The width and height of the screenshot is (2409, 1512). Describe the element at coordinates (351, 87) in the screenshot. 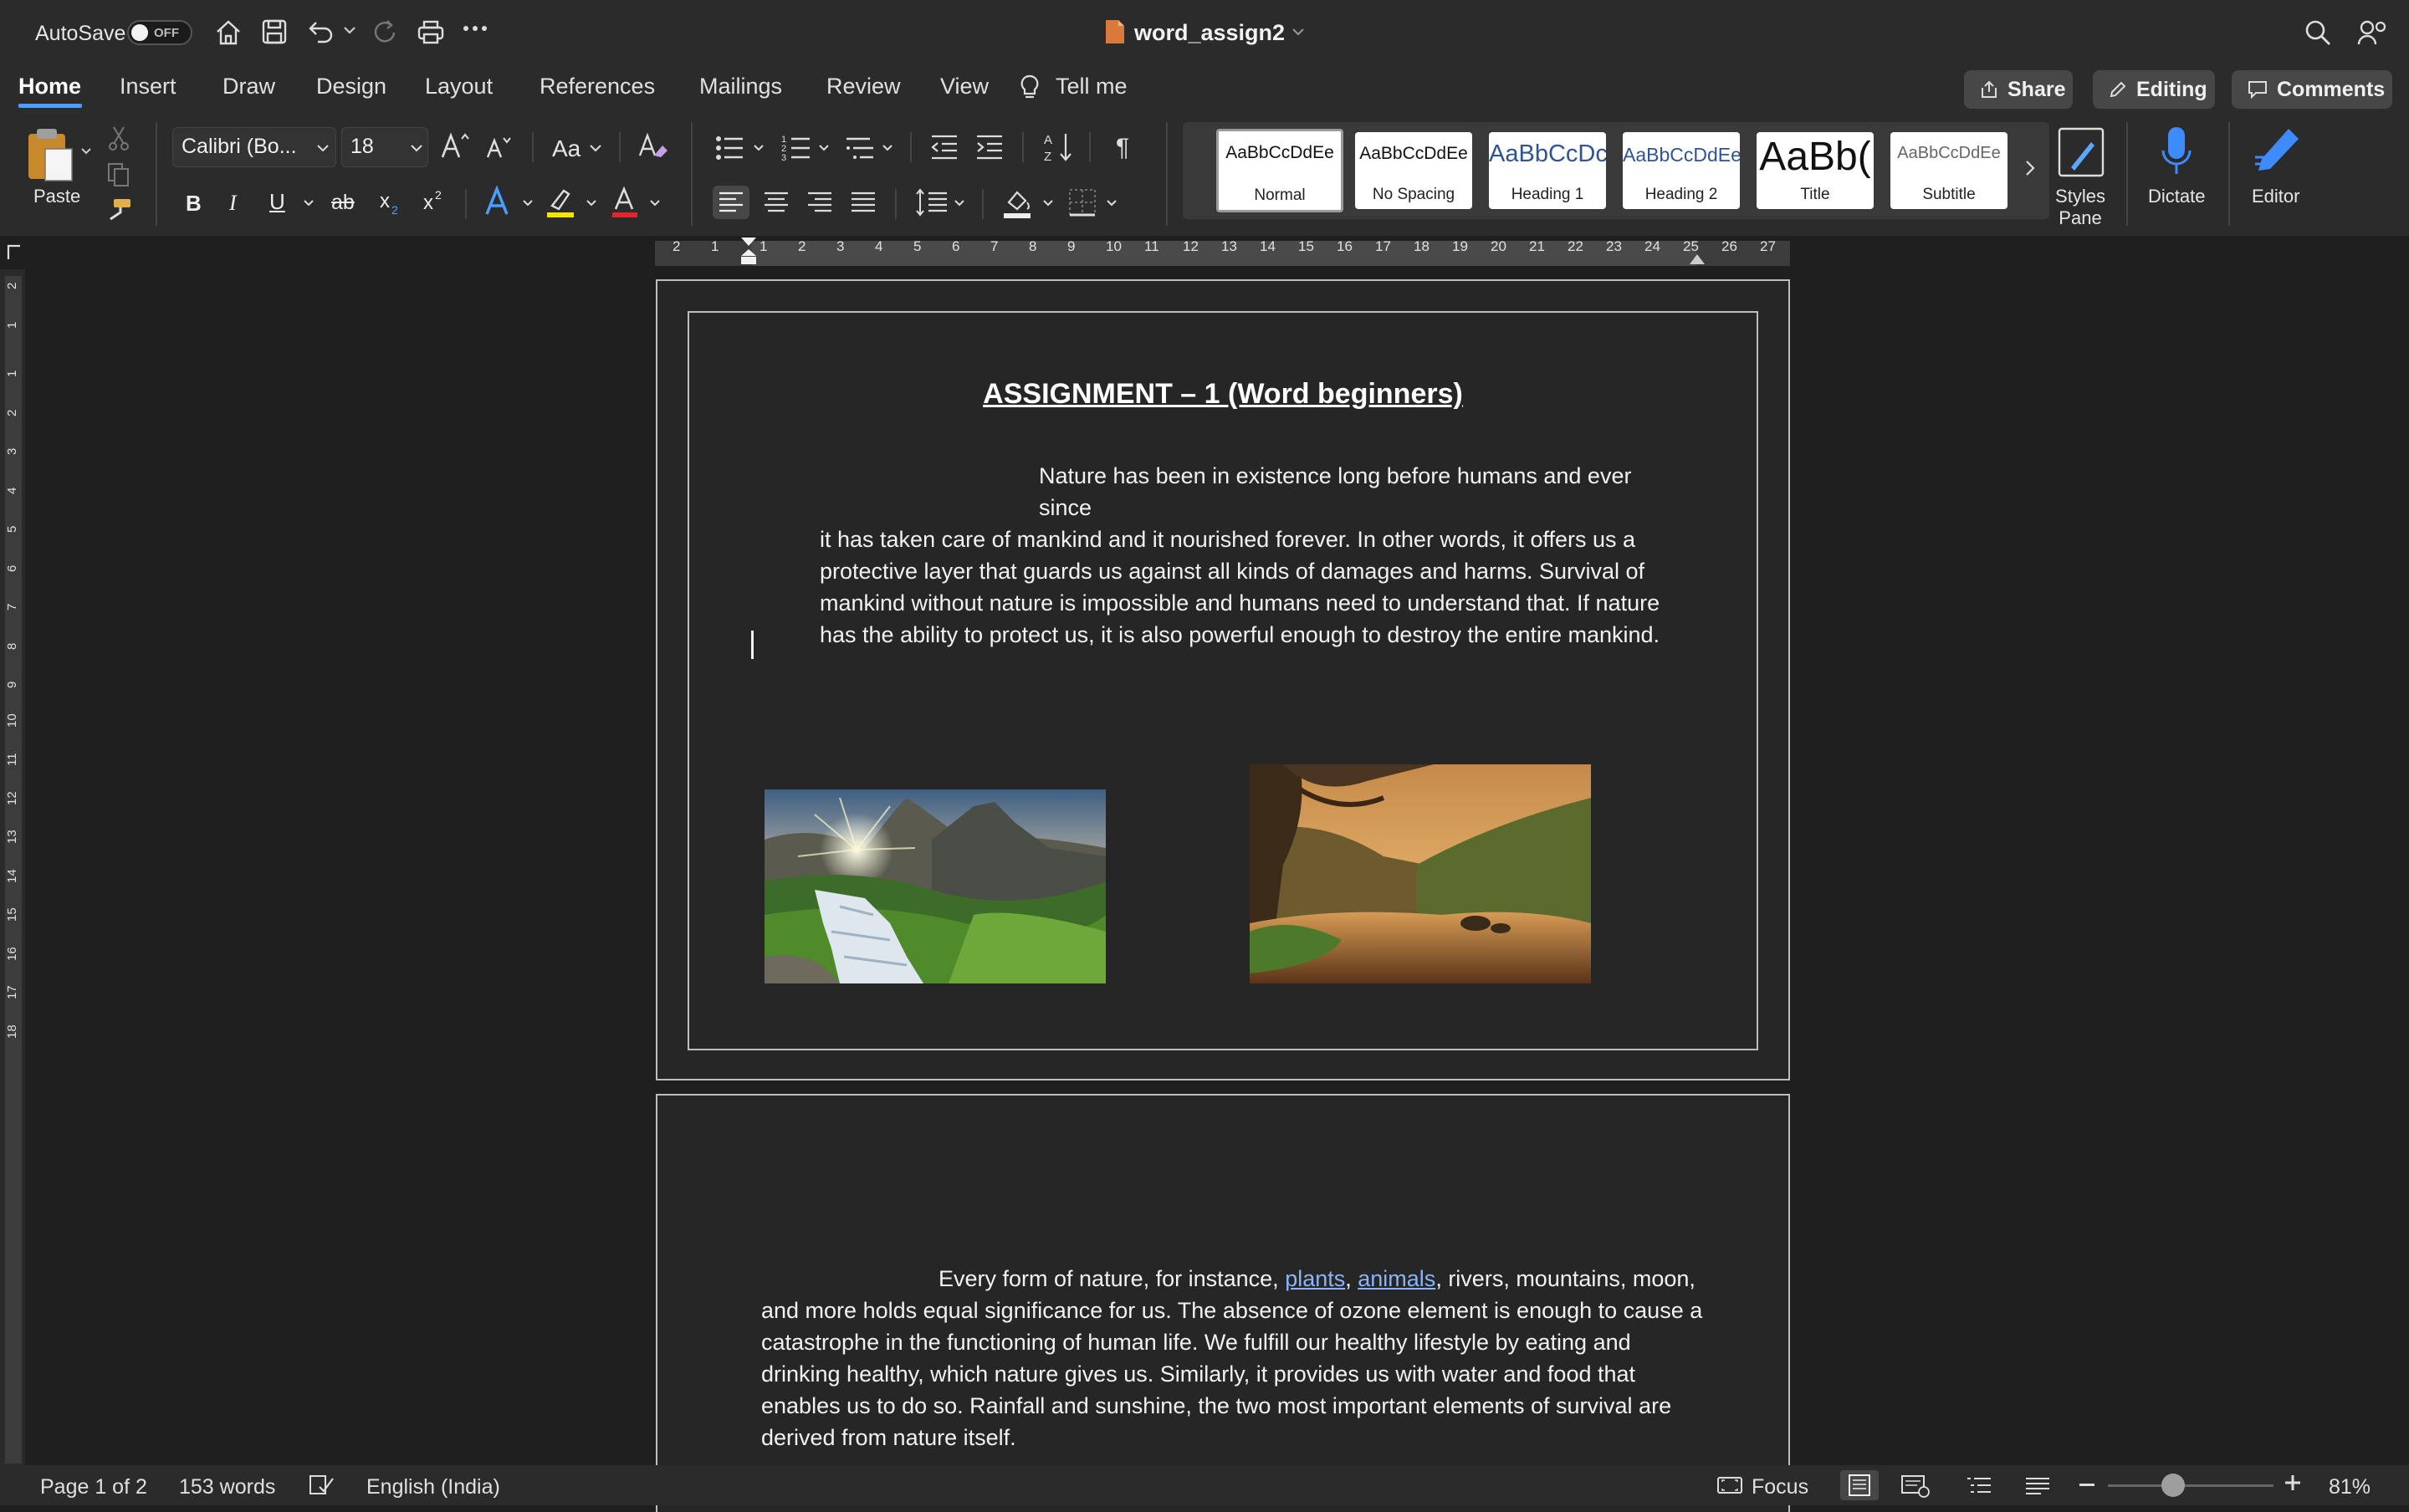

I see `tab-design: Design` at that location.